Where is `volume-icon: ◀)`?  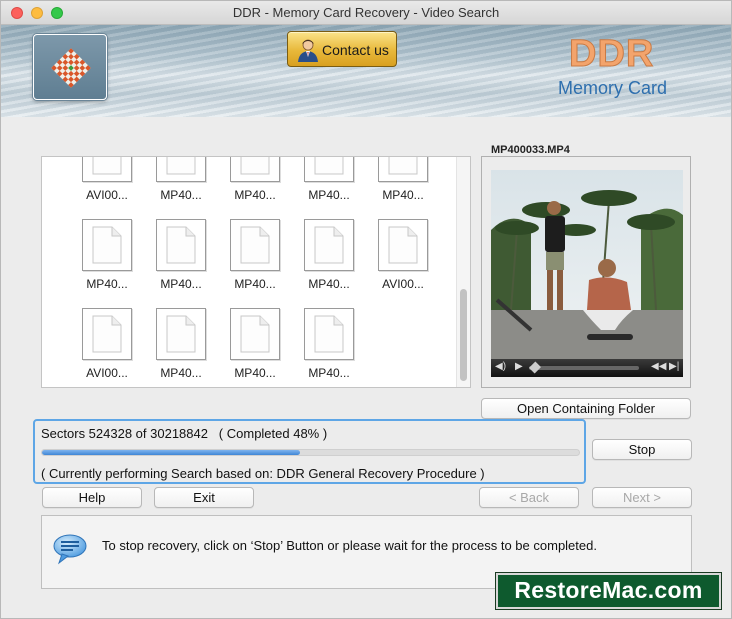
volume-icon: ◀) is located at coordinates (500, 366).